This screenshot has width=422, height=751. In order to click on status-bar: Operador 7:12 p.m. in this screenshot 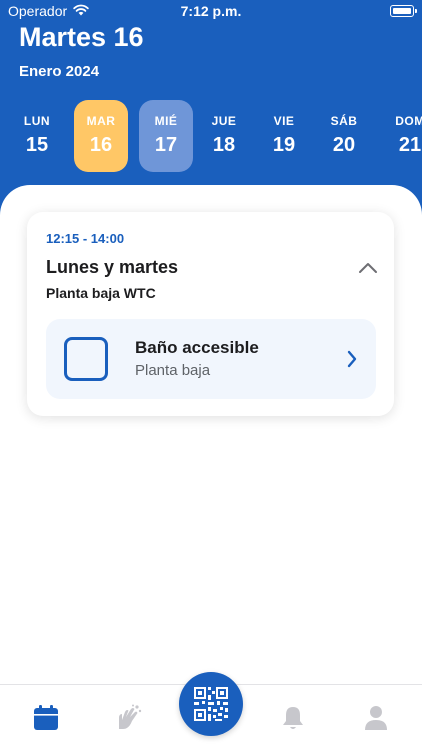, I will do `click(211, 12)`.